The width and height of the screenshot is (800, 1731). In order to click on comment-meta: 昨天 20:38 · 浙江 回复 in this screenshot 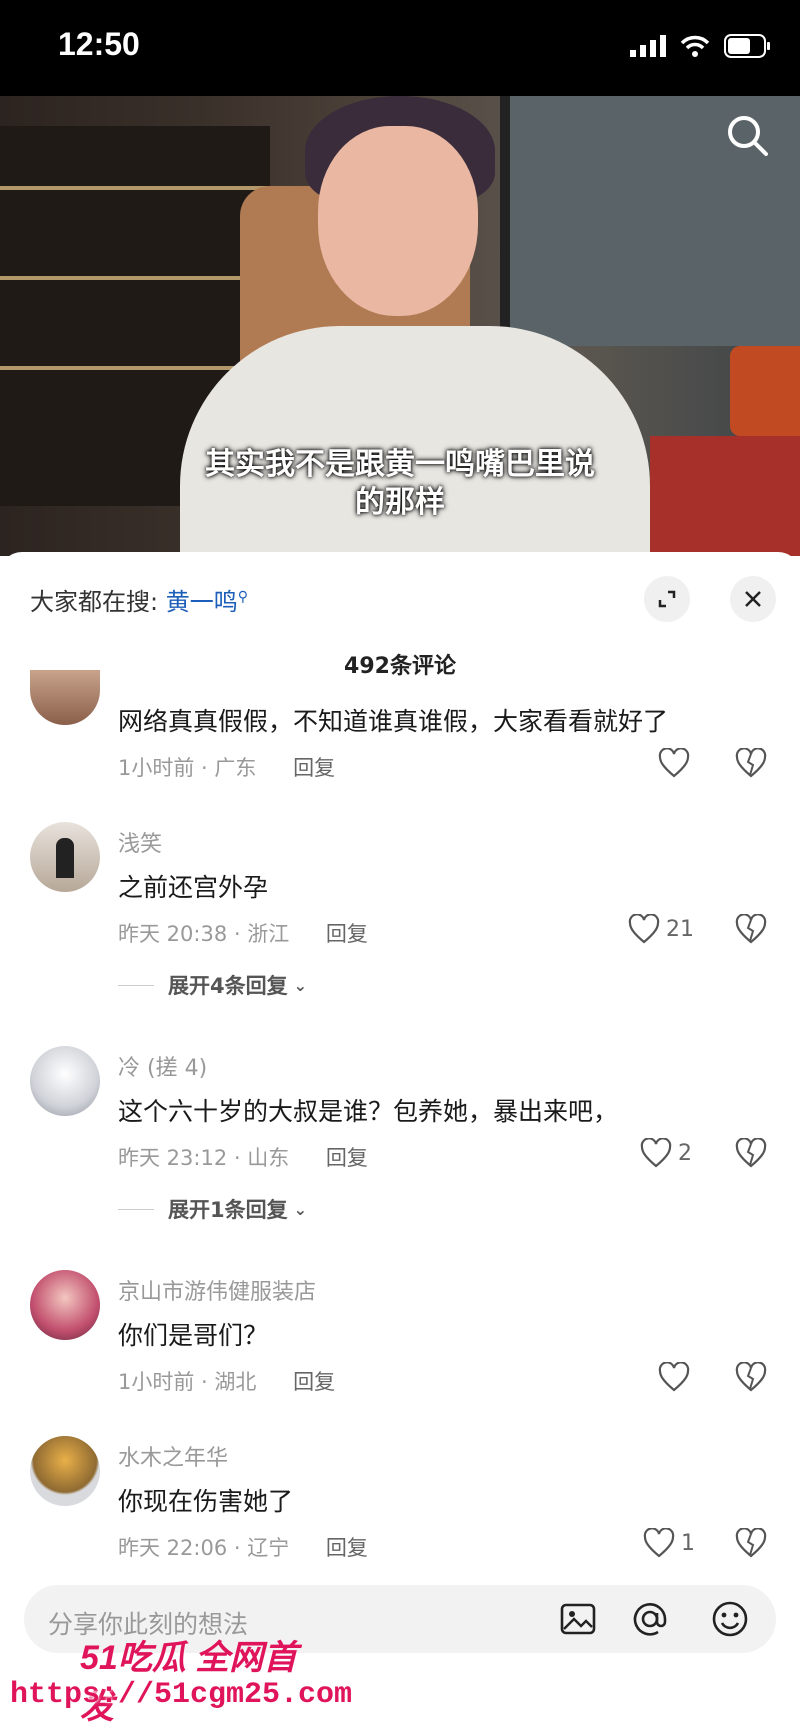, I will do `click(243, 933)`.